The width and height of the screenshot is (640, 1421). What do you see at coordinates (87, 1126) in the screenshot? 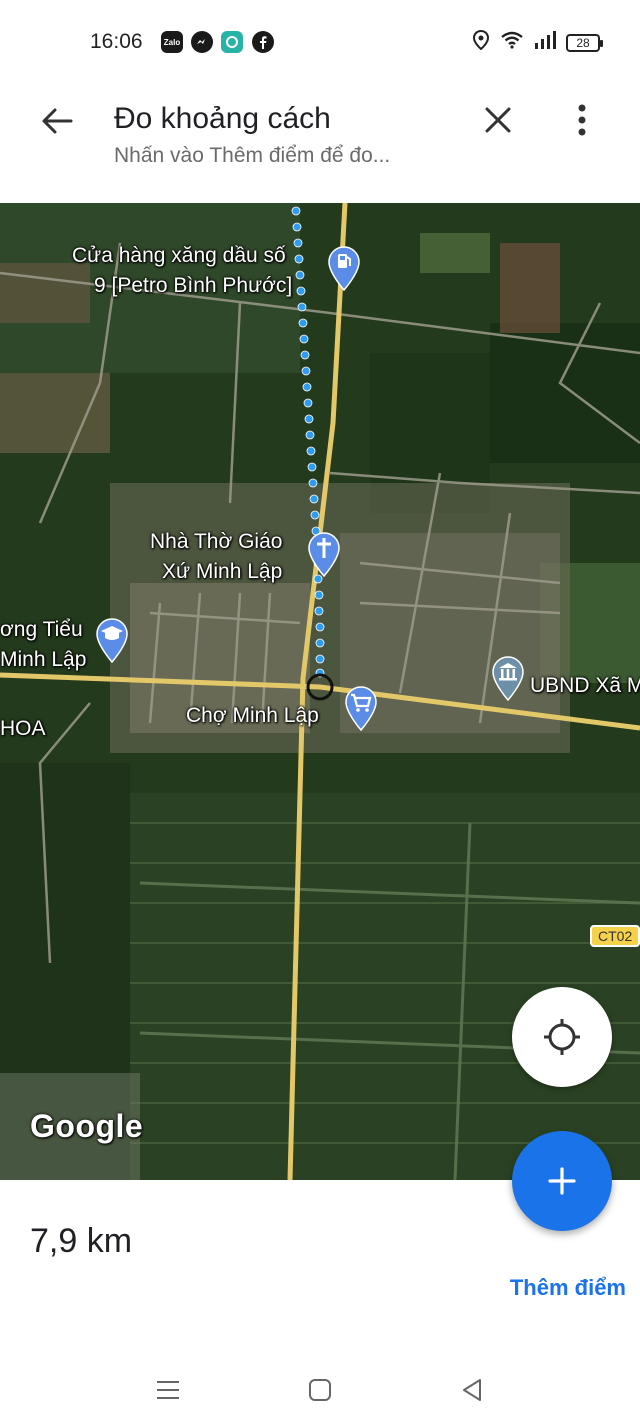
I see `google-logo: Google` at bounding box center [87, 1126].